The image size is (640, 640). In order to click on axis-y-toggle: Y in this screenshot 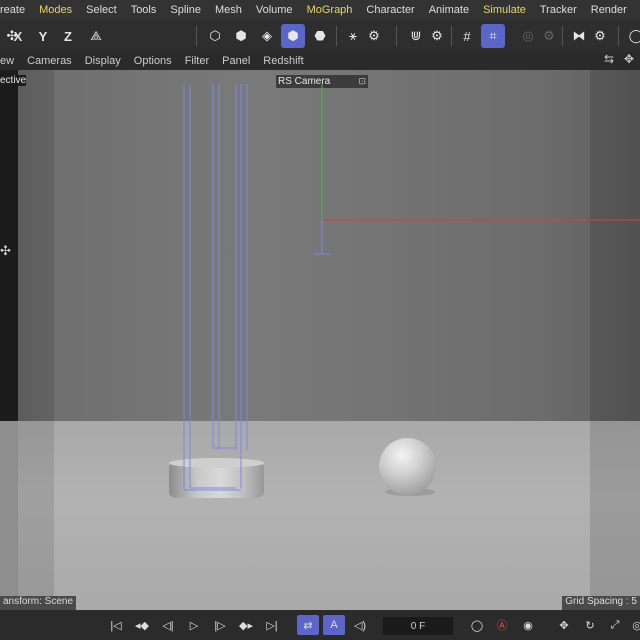, I will do `click(43, 36)`.